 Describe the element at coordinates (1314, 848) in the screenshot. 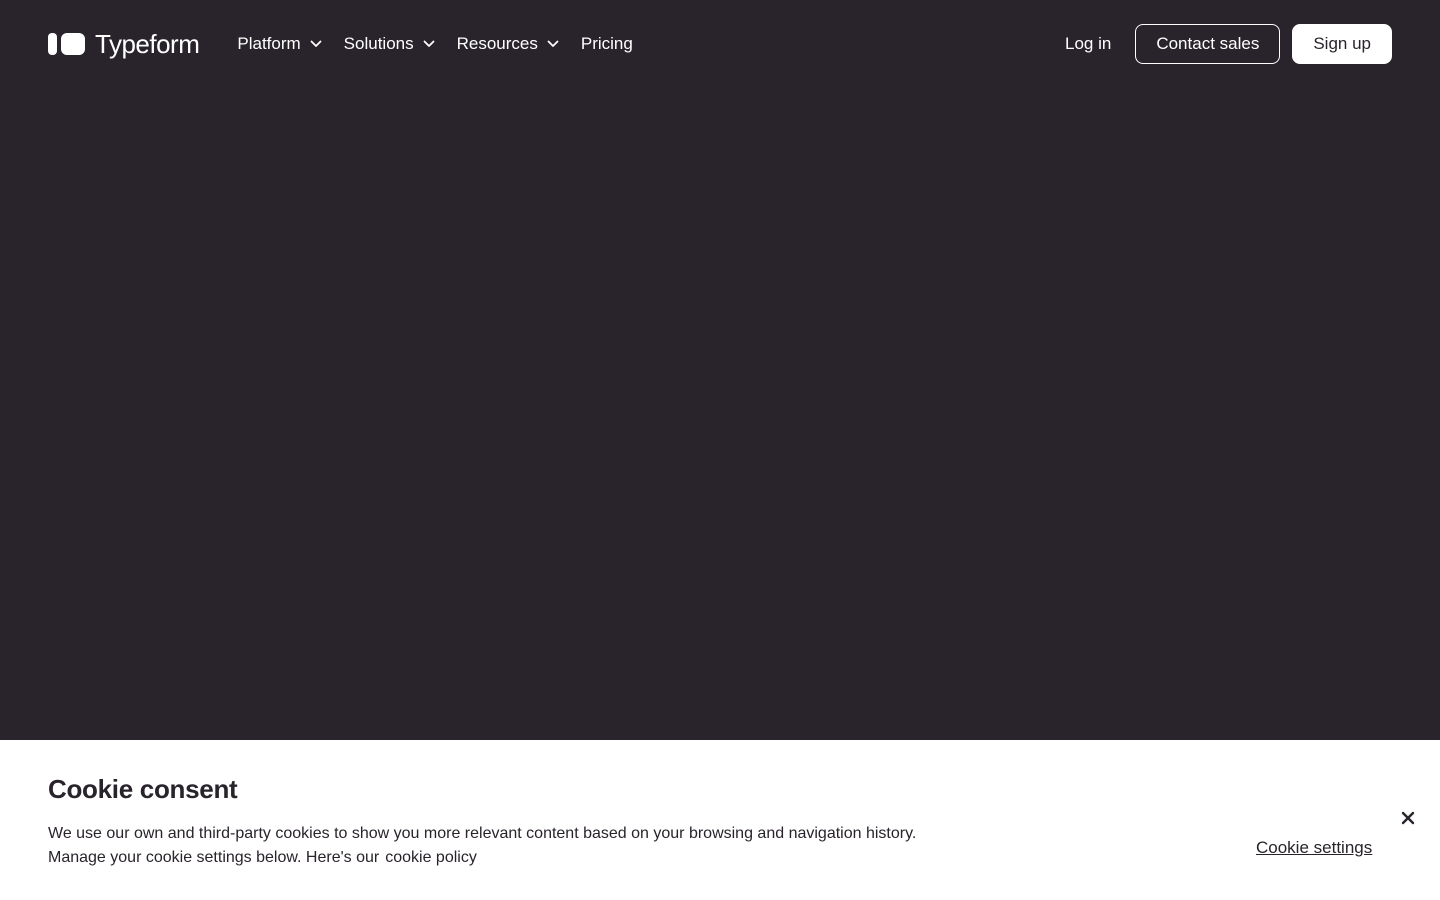

I see `cookie-settings-link: Cookie settings` at that location.